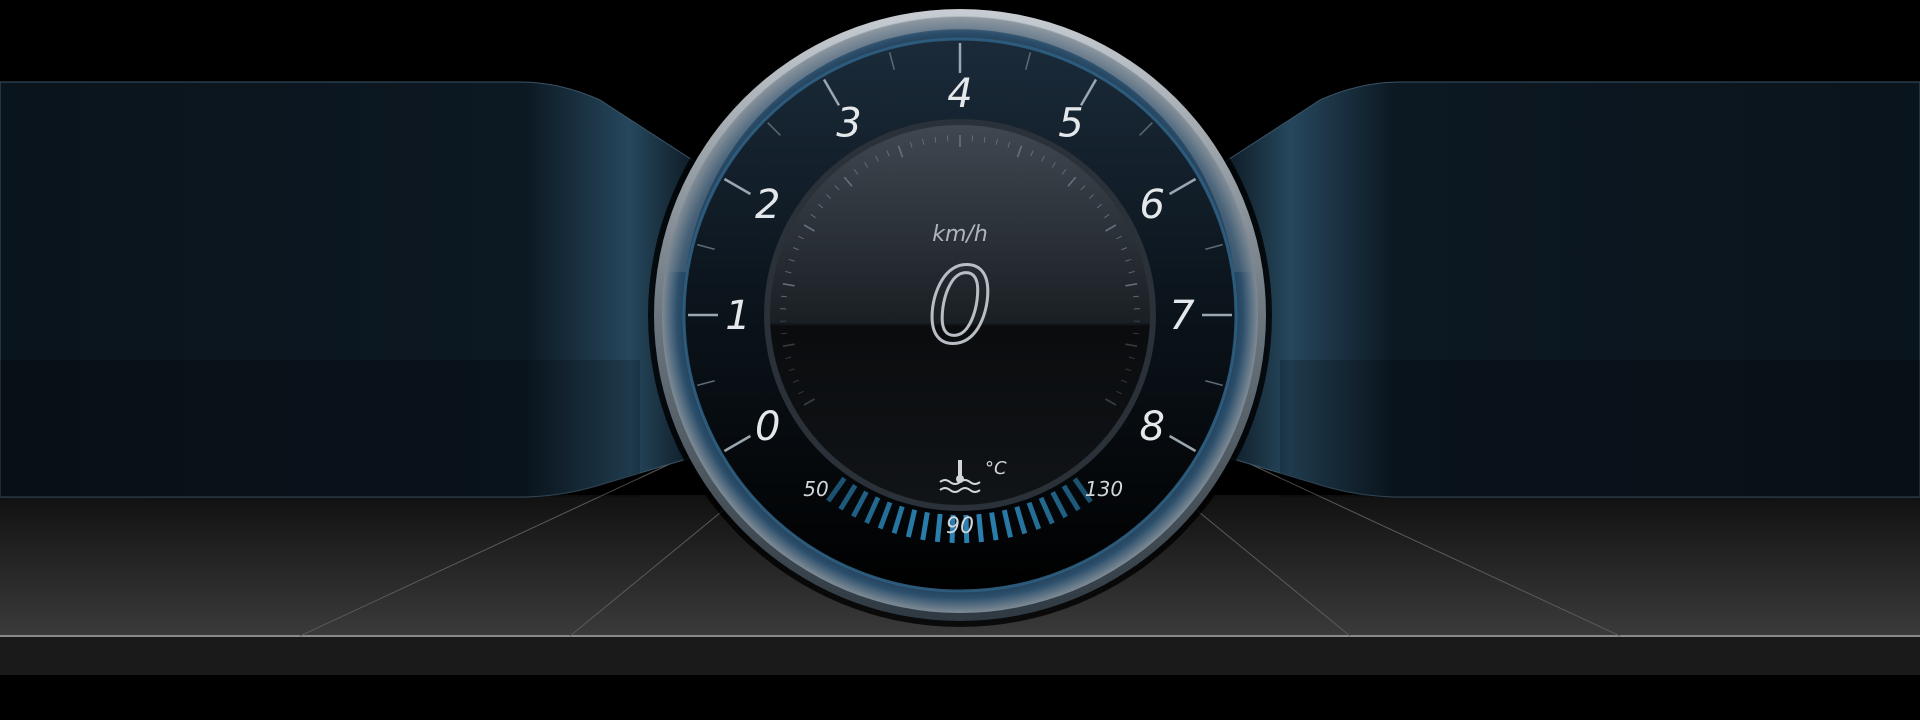  I want to click on tach-label-3: 3, so click(848, 124).